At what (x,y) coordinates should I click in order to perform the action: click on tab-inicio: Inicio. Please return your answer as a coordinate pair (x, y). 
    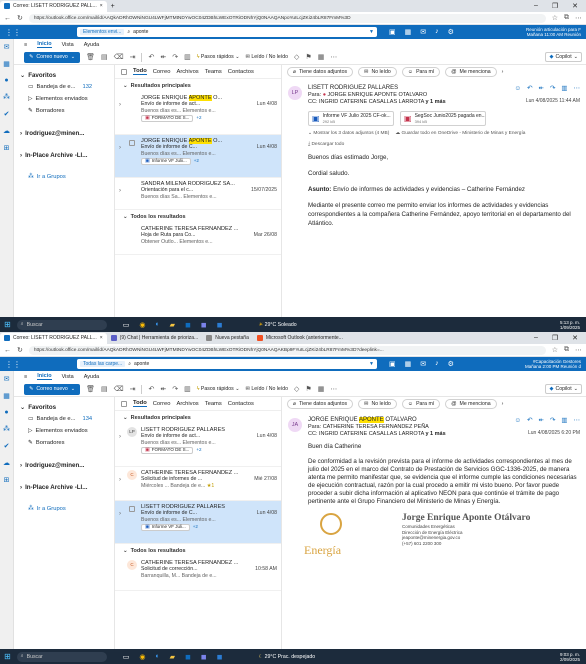
    Looking at the image, I should click on (44, 44).